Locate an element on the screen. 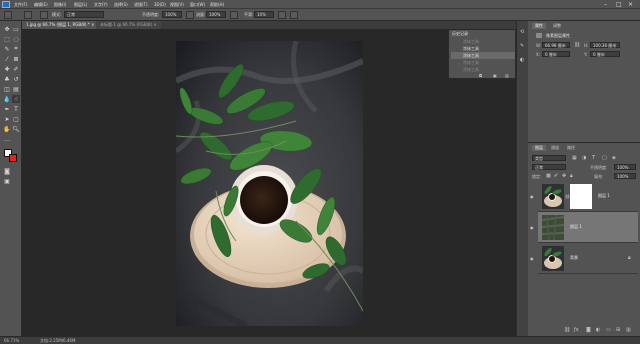 The height and width of the screenshot is (344, 640). layer-row: ◉ 背景 🔒︎ is located at coordinates (584, 258).